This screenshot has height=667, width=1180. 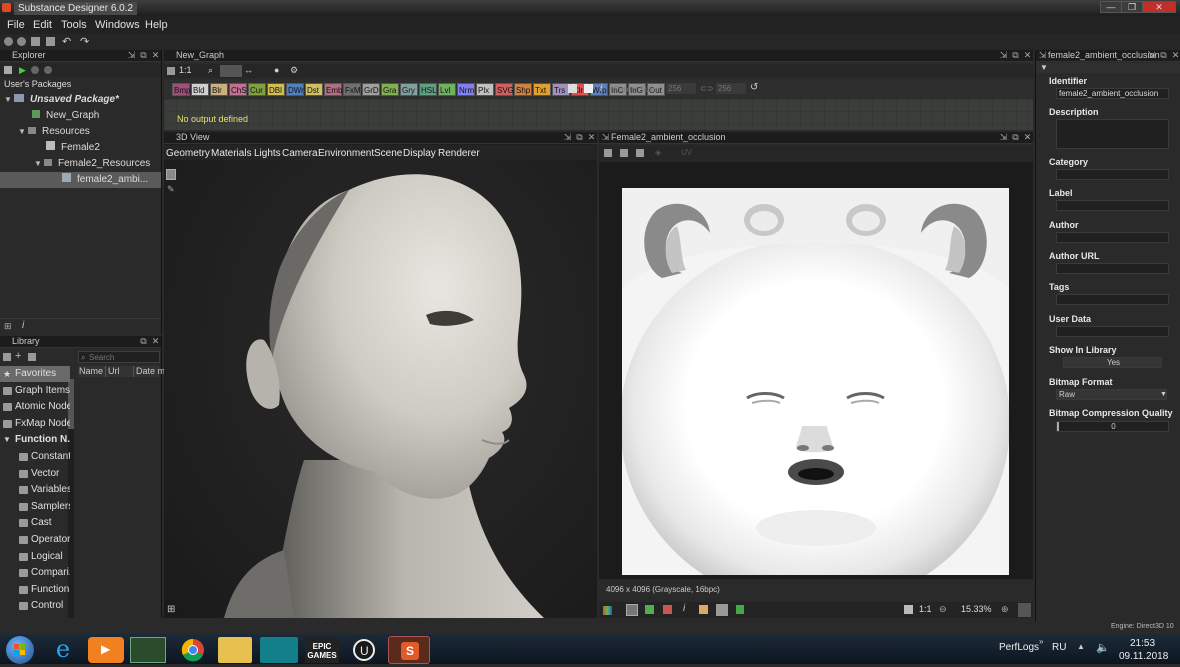 What do you see at coordinates (235, 650) in the screenshot?
I see `file-explorer-icon` at bounding box center [235, 650].